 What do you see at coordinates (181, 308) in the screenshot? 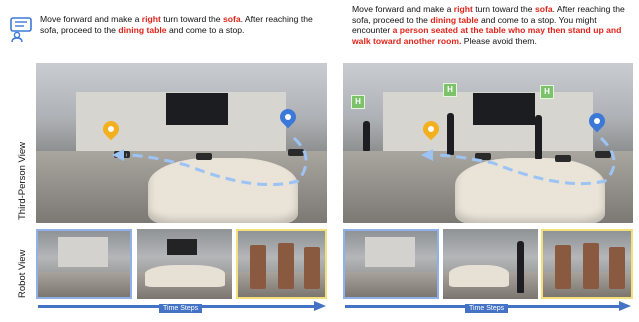
I see `left-time-steps-label: Time Steps` at bounding box center [181, 308].